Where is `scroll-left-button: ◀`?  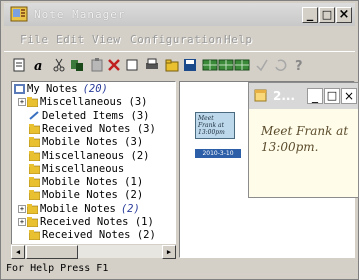 scroll-left-button: ◀ is located at coordinates (18, 252).